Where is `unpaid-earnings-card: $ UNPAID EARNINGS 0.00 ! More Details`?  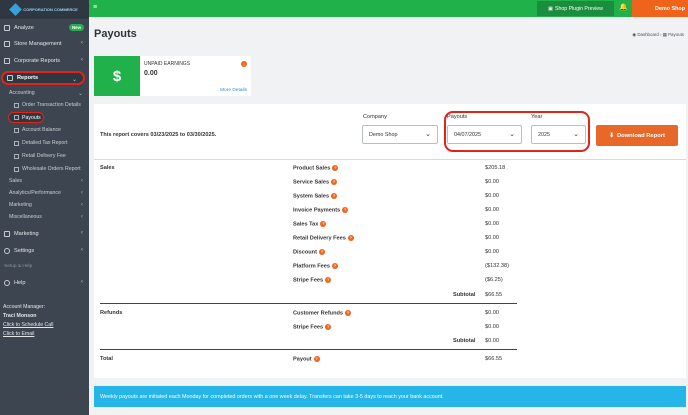 unpaid-earnings-card: $ UNPAID EARNINGS 0.00 ! More Details is located at coordinates (172, 76).